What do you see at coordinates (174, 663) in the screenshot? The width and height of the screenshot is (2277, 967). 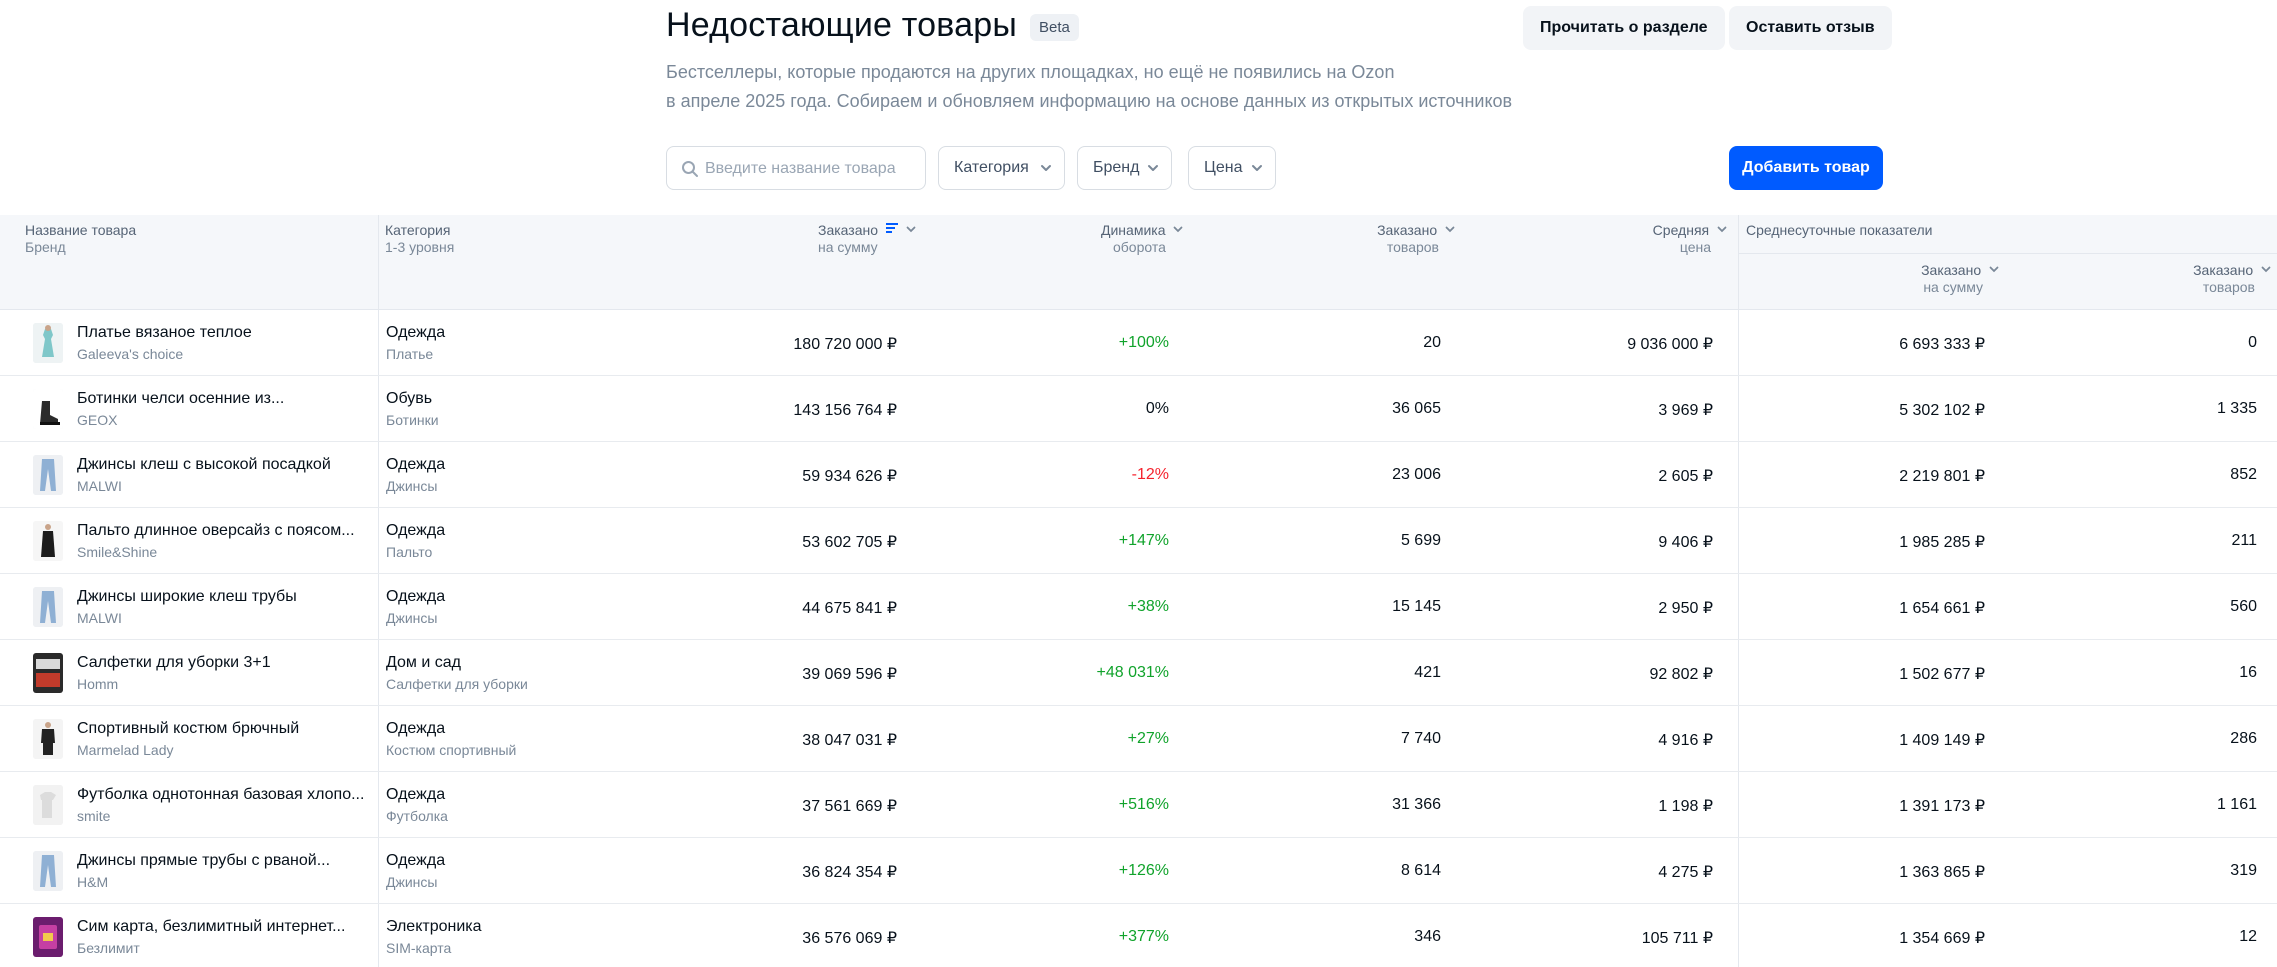 I see `product-name: Салфетки для уборки 3+1` at bounding box center [174, 663].